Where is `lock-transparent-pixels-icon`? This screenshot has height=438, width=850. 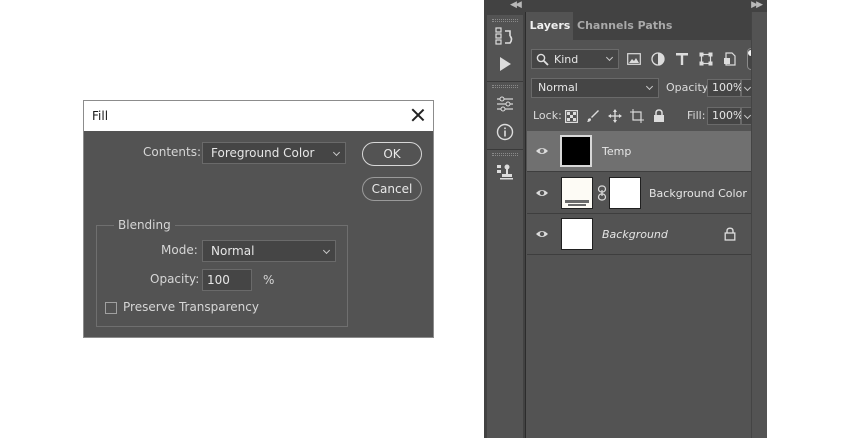 lock-transparent-pixels-icon is located at coordinates (571, 116).